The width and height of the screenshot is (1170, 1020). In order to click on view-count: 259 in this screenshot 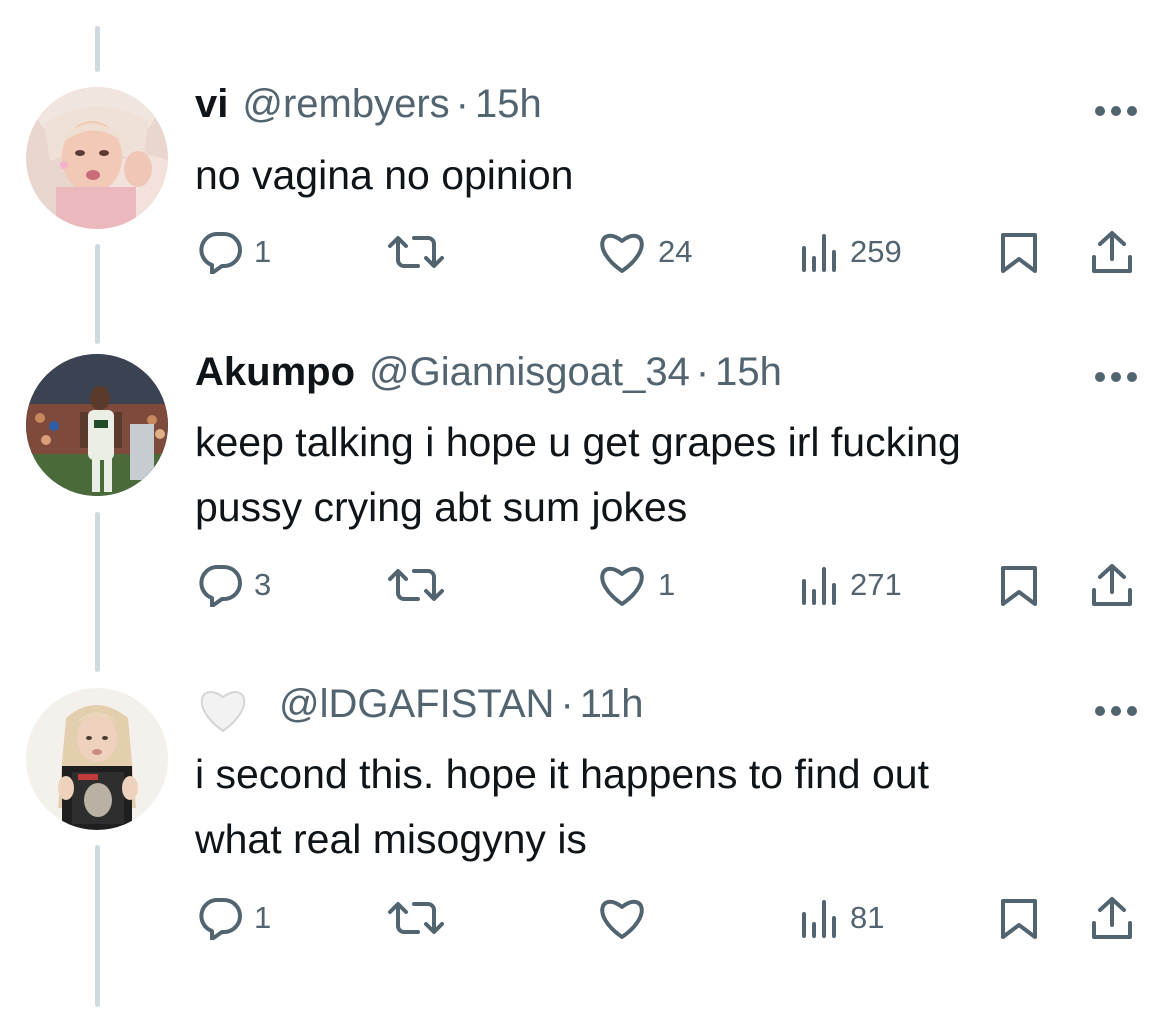, I will do `click(876, 251)`.